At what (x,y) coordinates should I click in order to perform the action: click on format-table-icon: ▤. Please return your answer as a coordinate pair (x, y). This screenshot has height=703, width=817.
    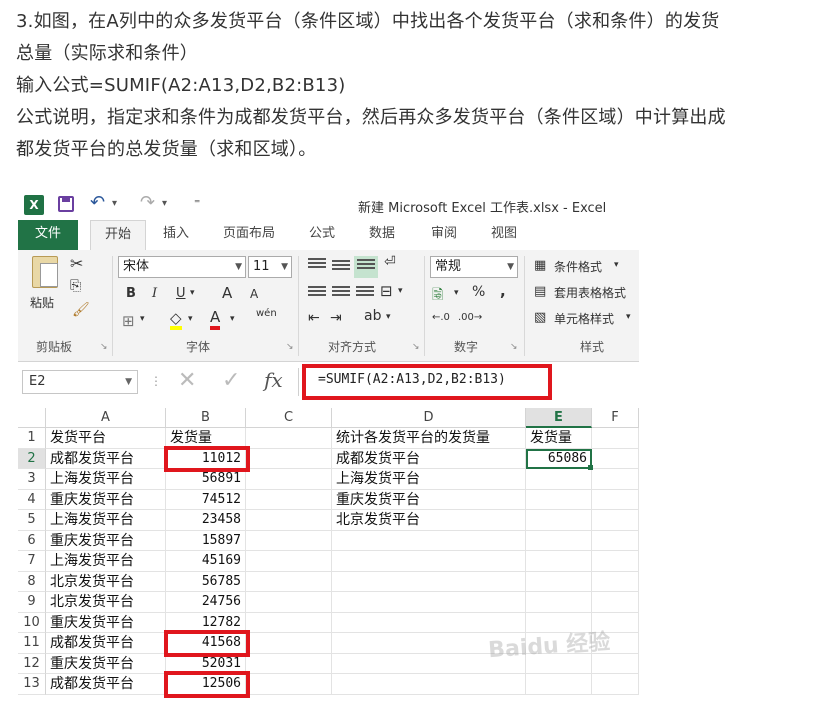
    Looking at the image, I should click on (540, 291).